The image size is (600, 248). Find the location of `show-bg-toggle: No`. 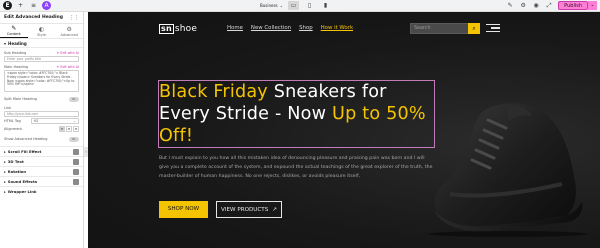

show-bg-toggle: No is located at coordinates (74, 139).